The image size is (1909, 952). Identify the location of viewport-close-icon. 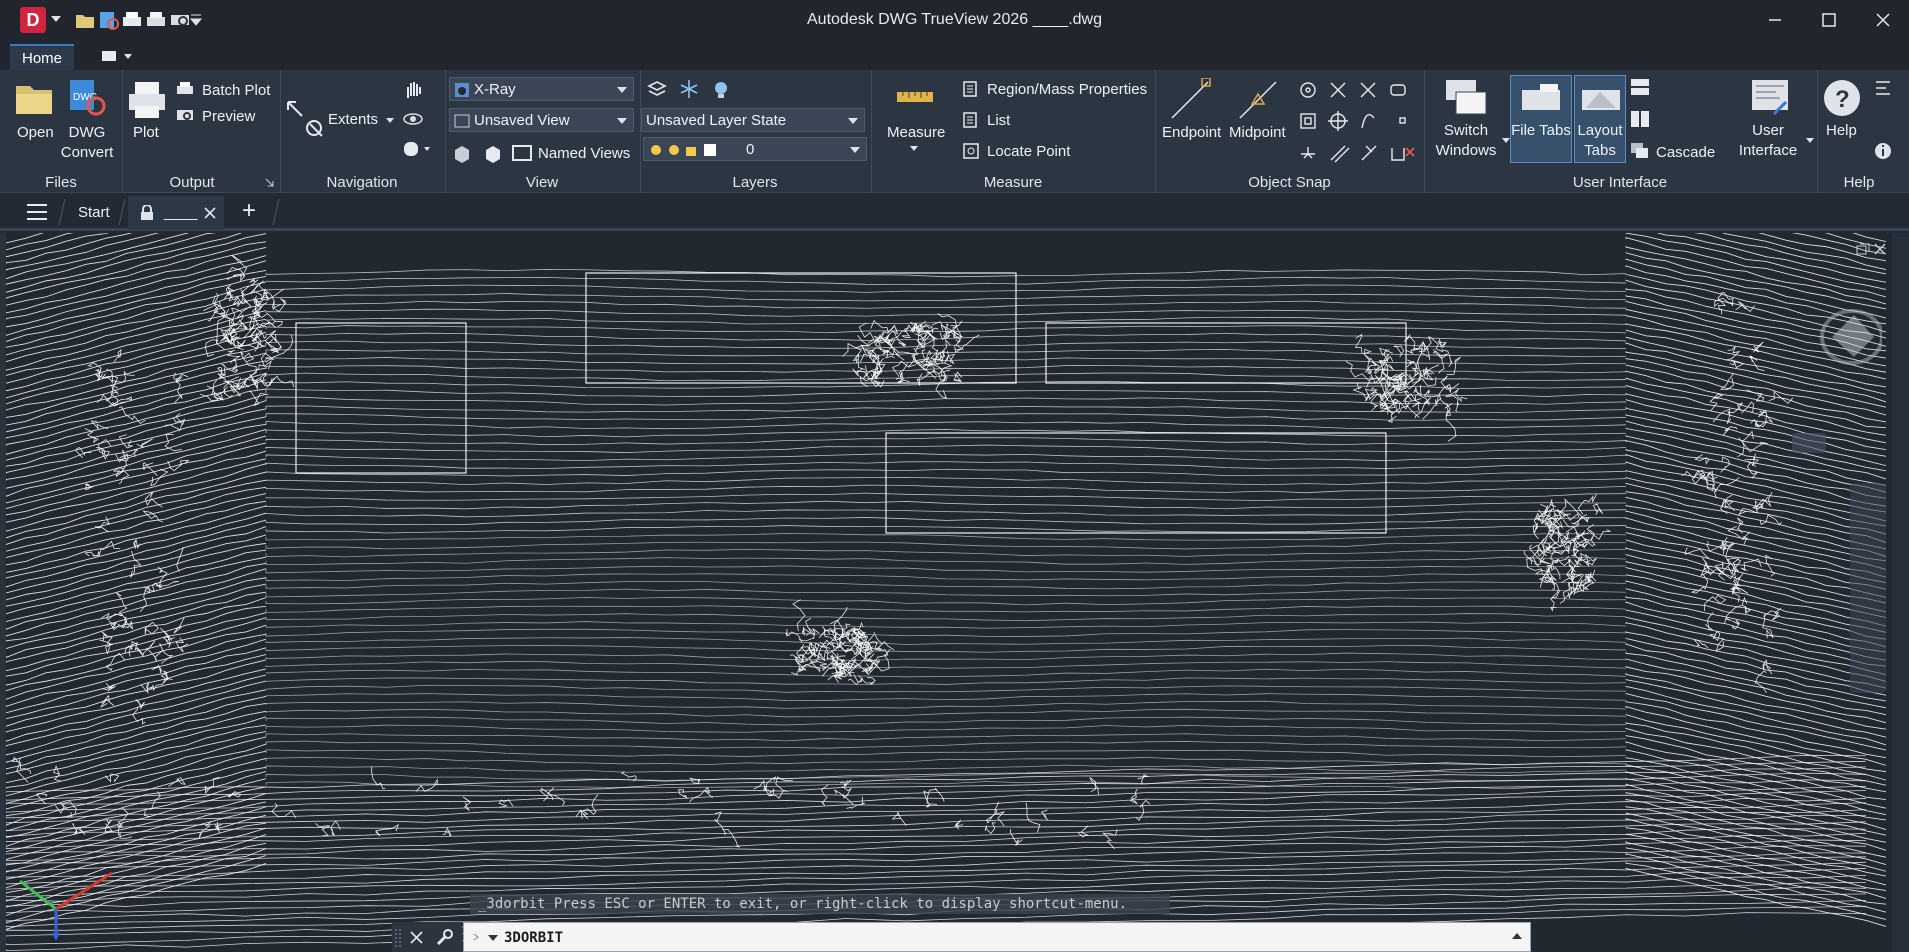
(1880, 249).